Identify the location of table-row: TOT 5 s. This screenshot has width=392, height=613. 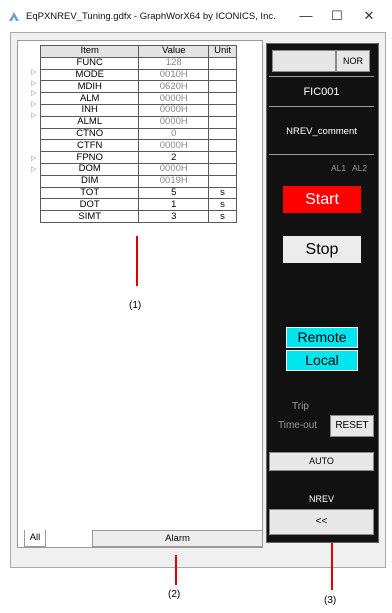
(138, 193).